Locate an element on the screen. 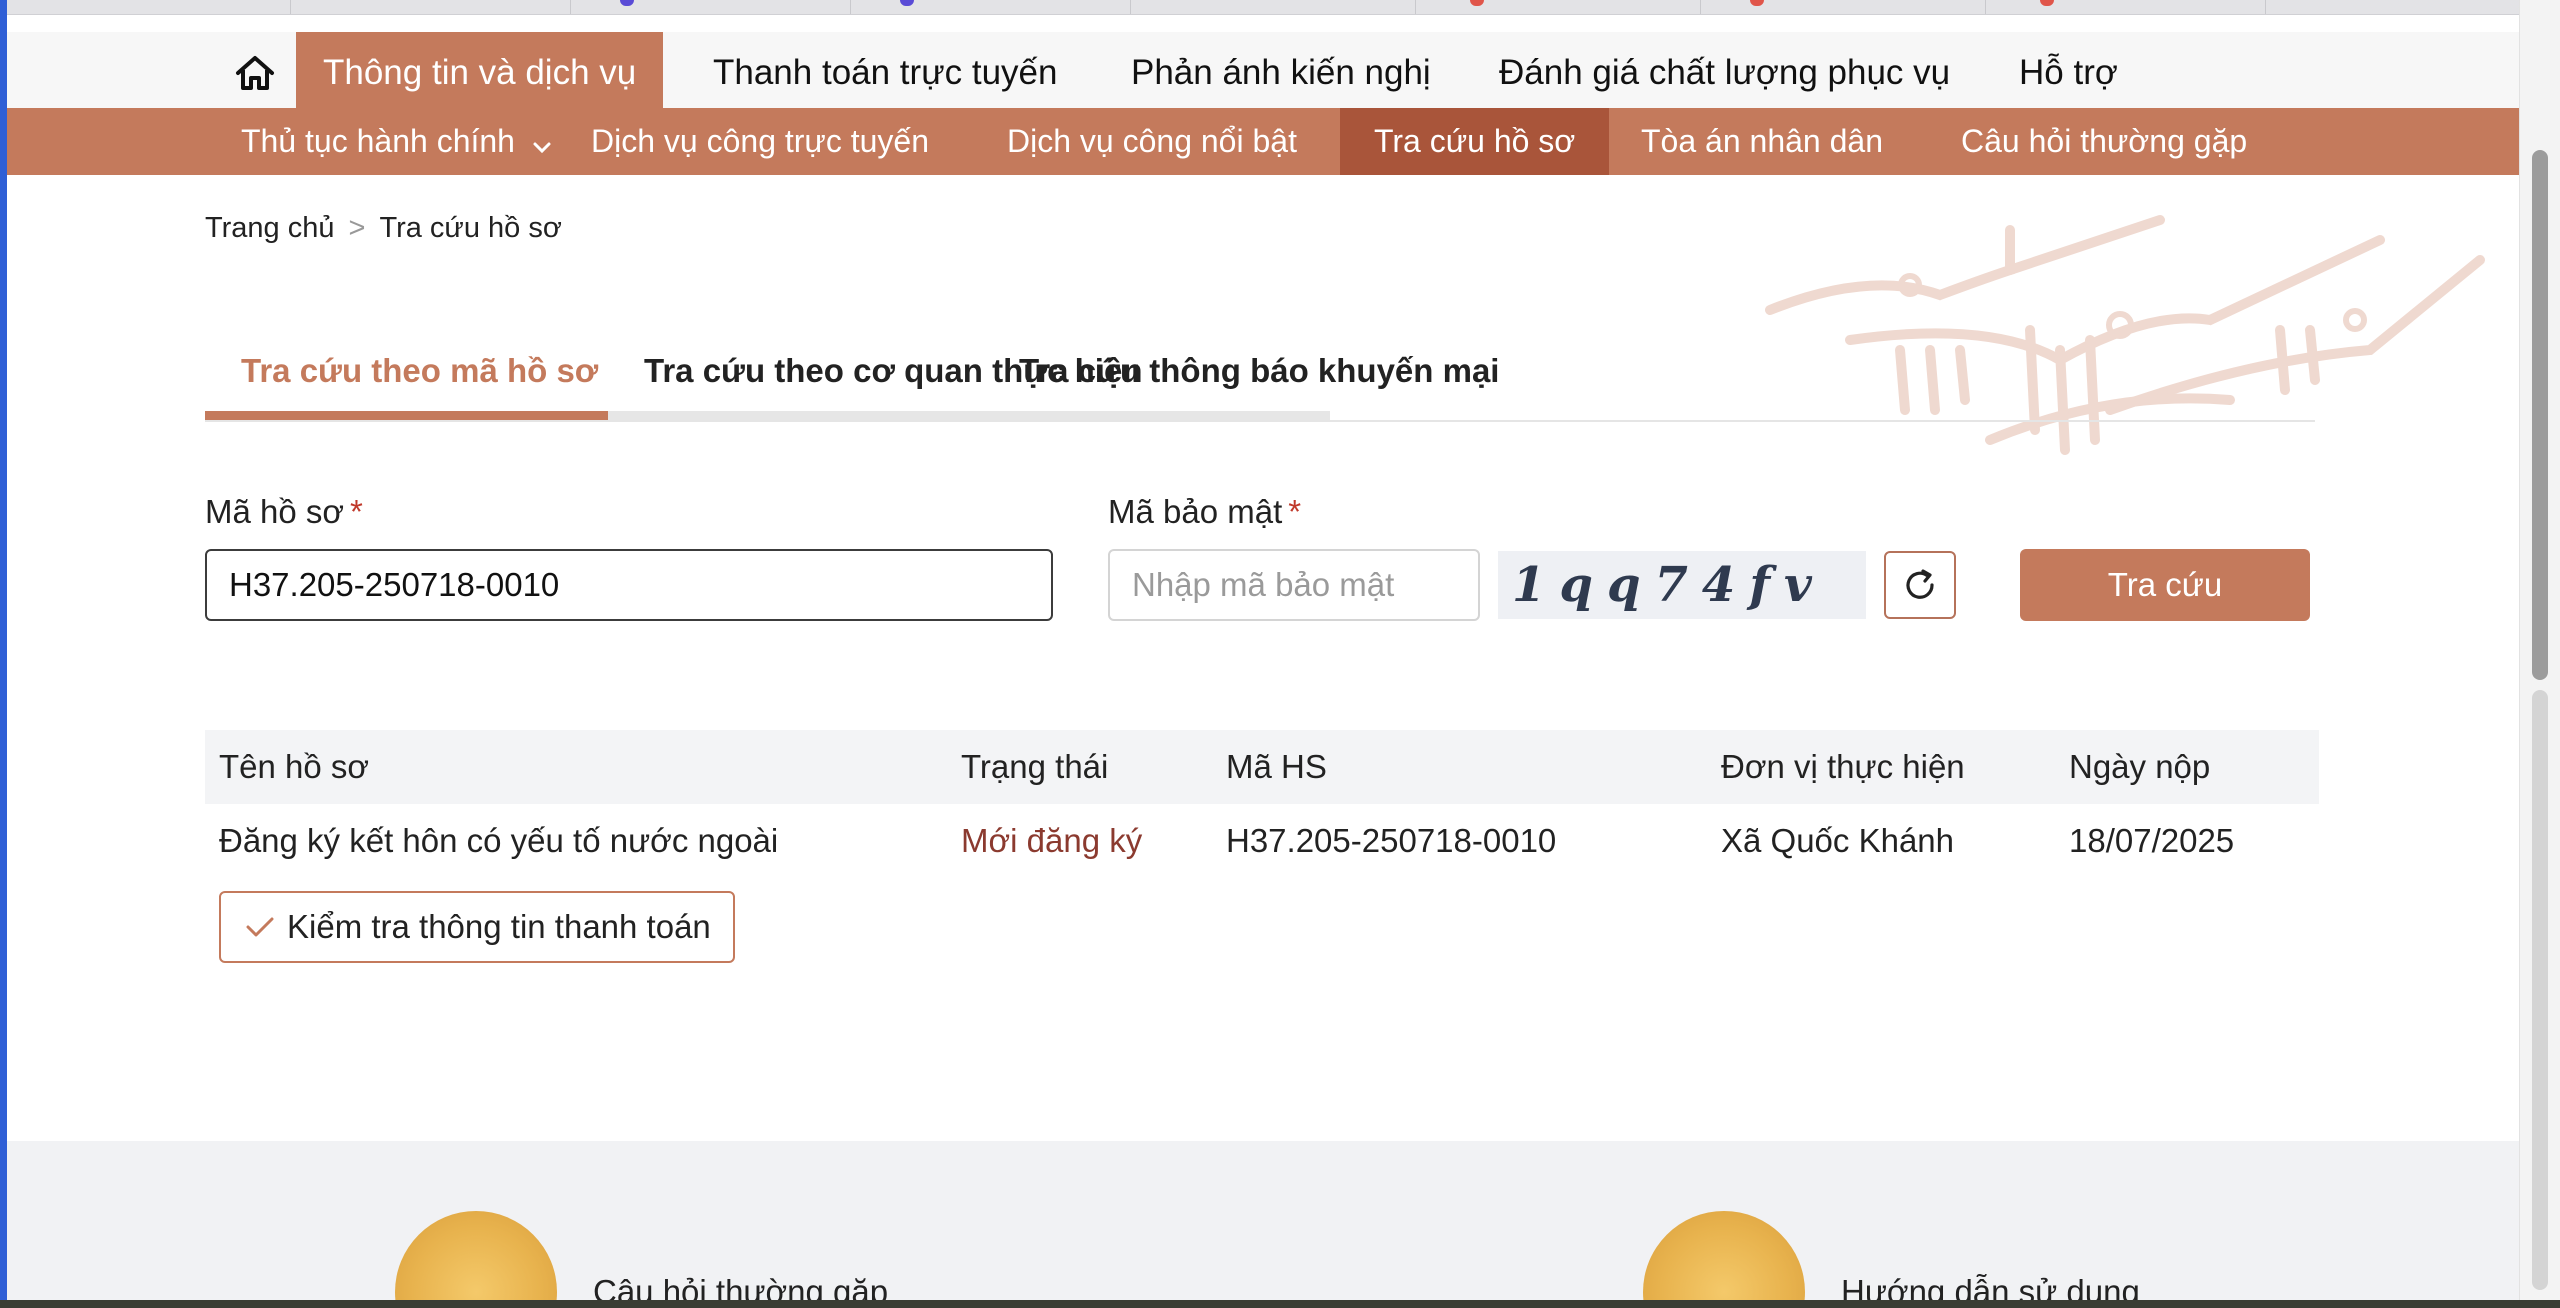 This screenshot has height=1308, width=2560. check-icon is located at coordinates (260, 927).